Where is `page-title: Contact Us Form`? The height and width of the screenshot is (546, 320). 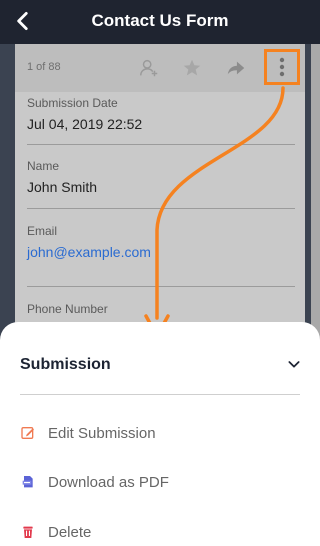 page-title: Contact Us Form is located at coordinates (160, 20).